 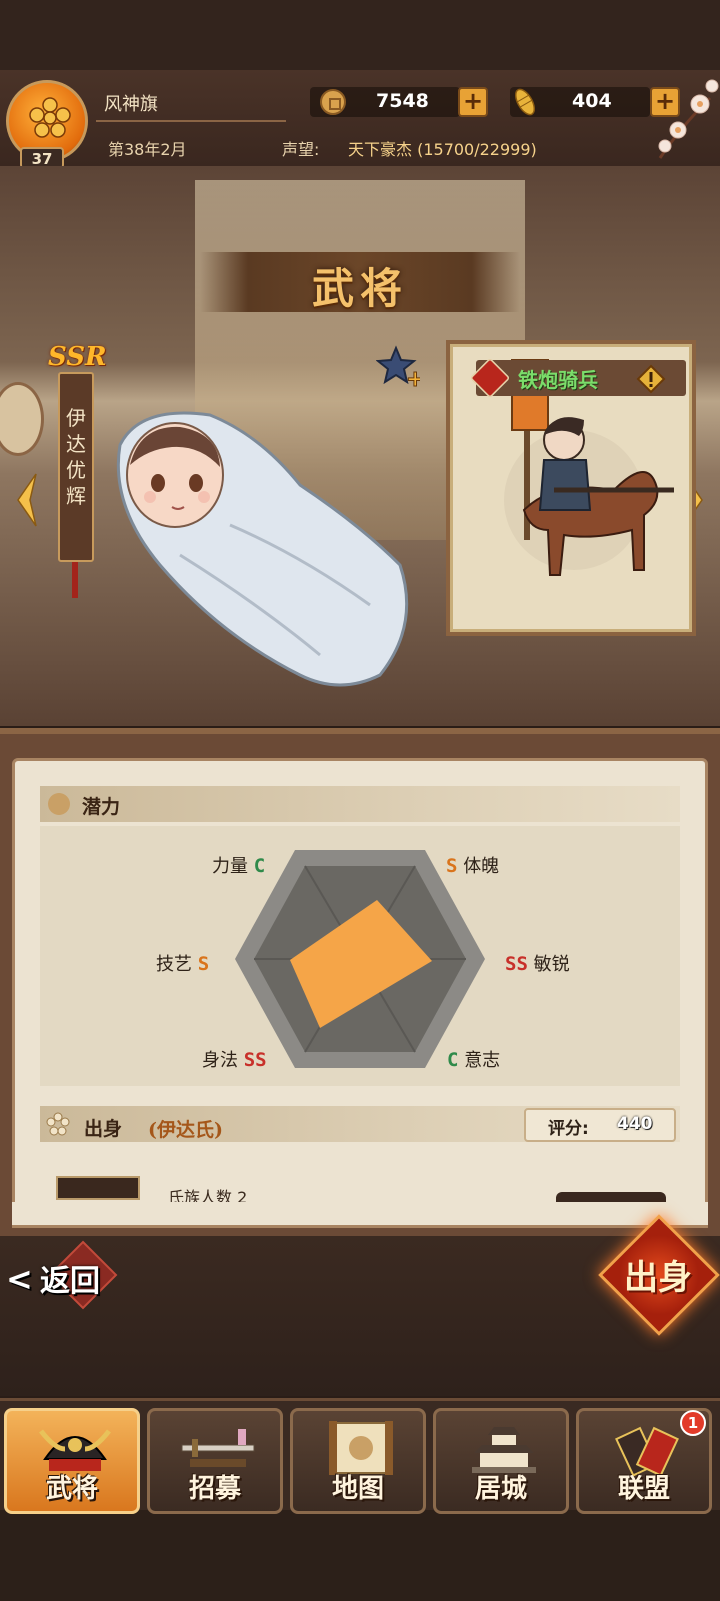 I want to click on panel-scroll-edge, so click(x=360, y=1215).